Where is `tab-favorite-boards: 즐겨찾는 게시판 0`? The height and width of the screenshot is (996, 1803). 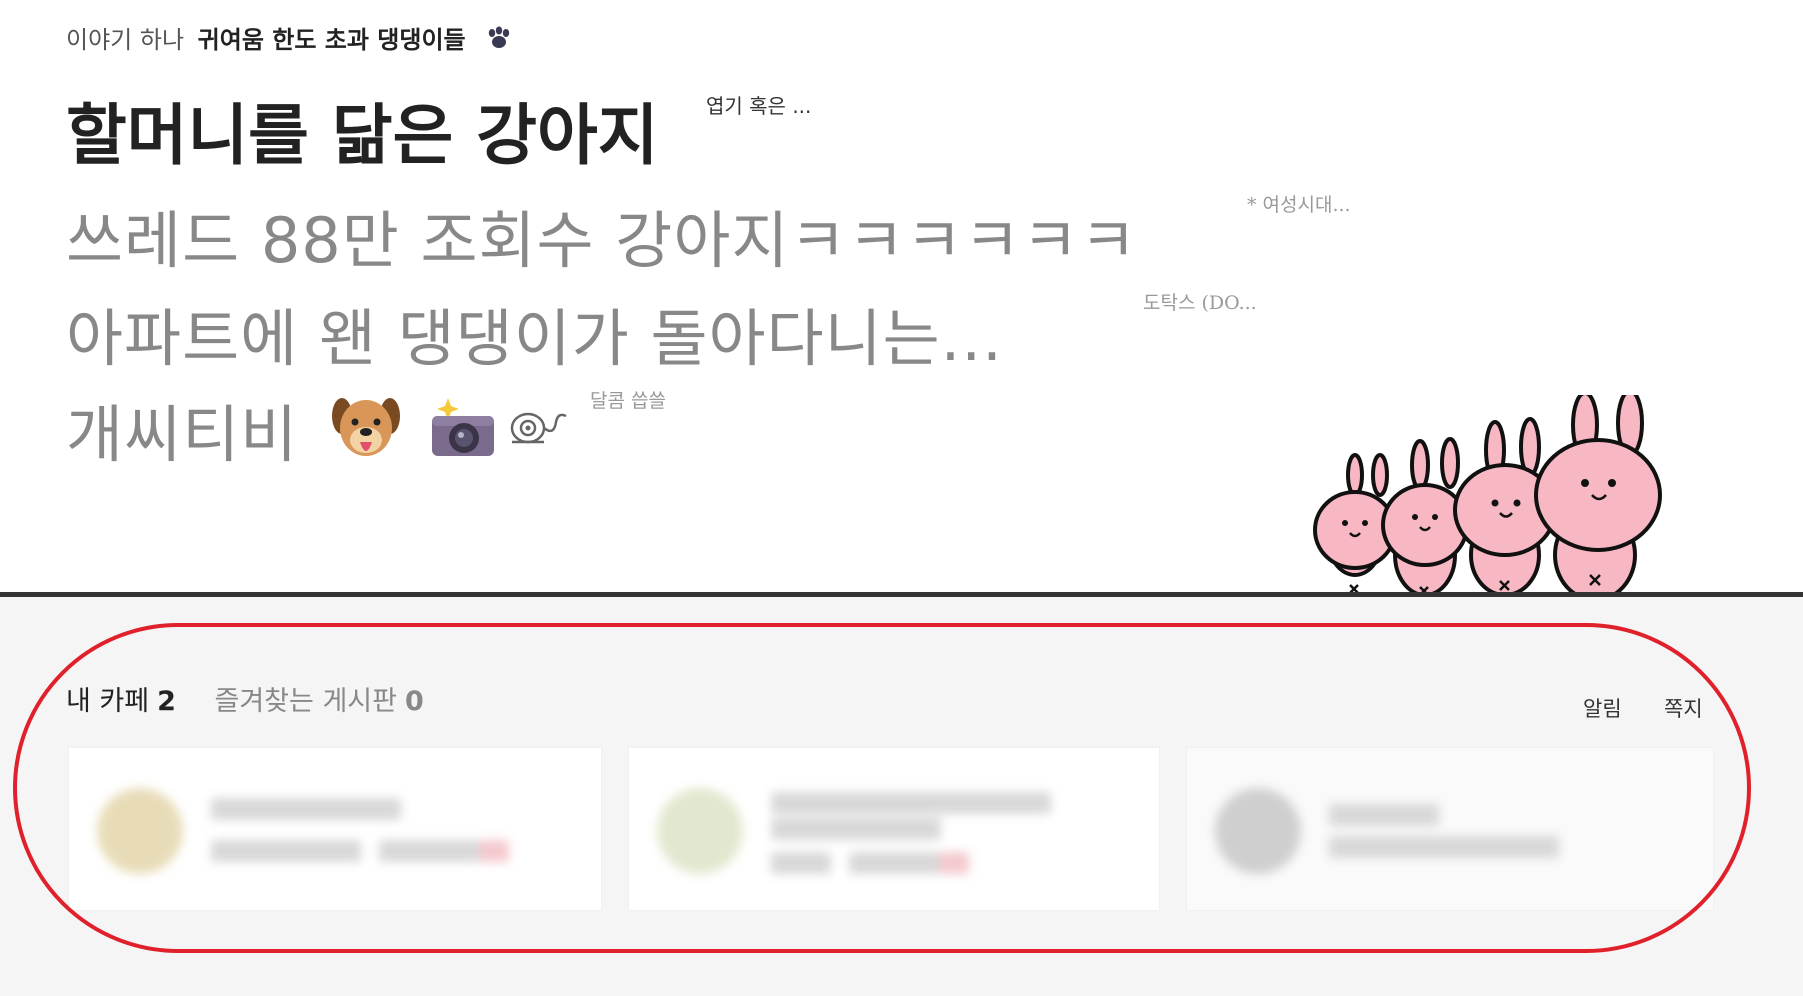 tab-favorite-boards: 즐겨찾는 게시판 0 is located at coordinates (319, 701).